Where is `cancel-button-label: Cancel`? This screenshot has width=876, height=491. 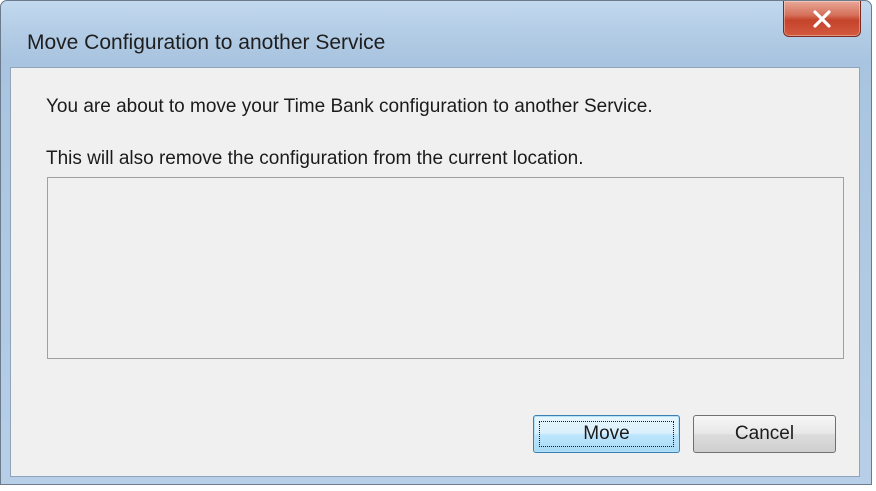
cancel-button-label: Cancel is located at coordinates (764, 433).